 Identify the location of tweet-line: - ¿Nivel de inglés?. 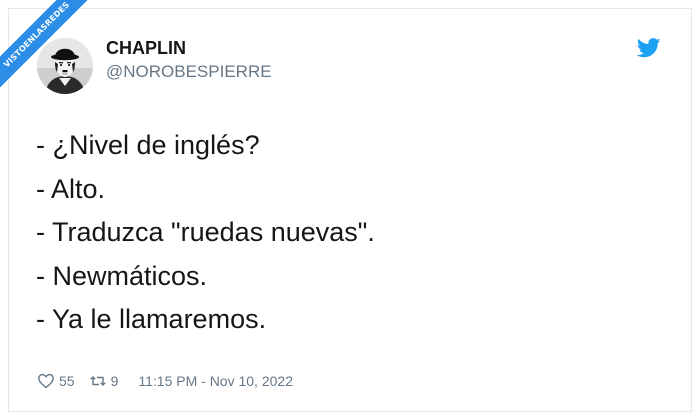
(148, 145).